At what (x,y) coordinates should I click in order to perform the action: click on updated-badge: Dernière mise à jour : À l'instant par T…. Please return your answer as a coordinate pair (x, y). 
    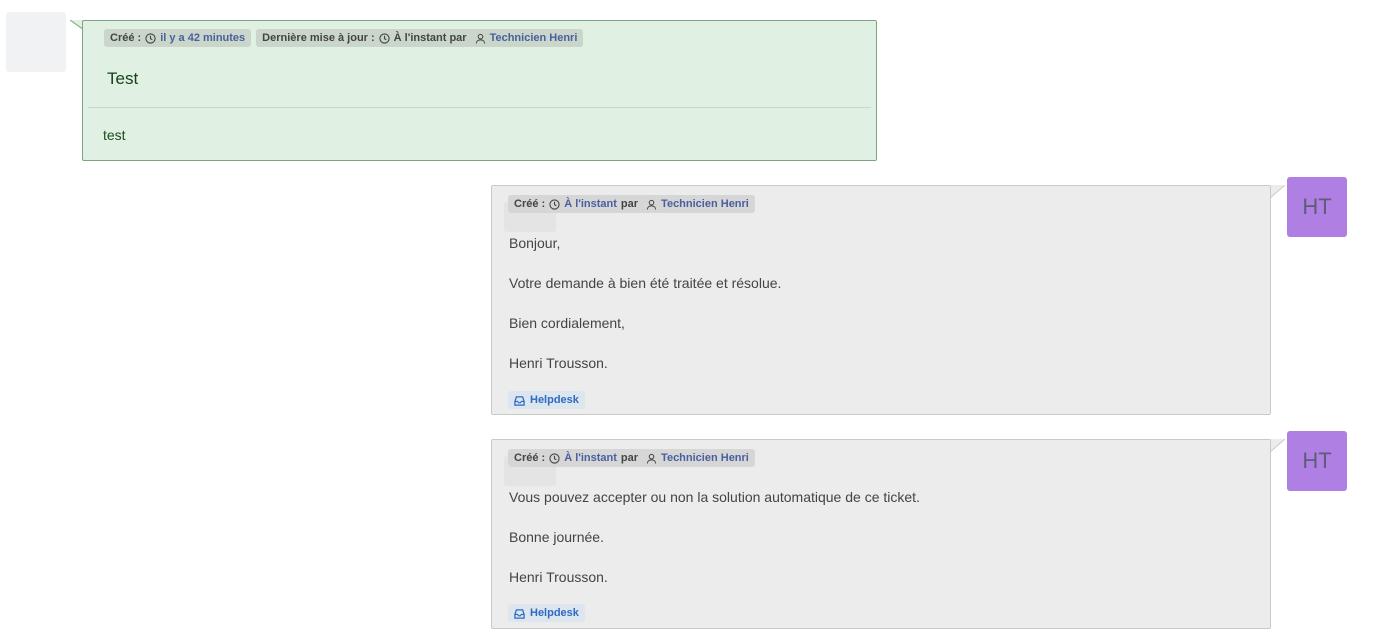
    Looking at the image, I should click on (420, 38).